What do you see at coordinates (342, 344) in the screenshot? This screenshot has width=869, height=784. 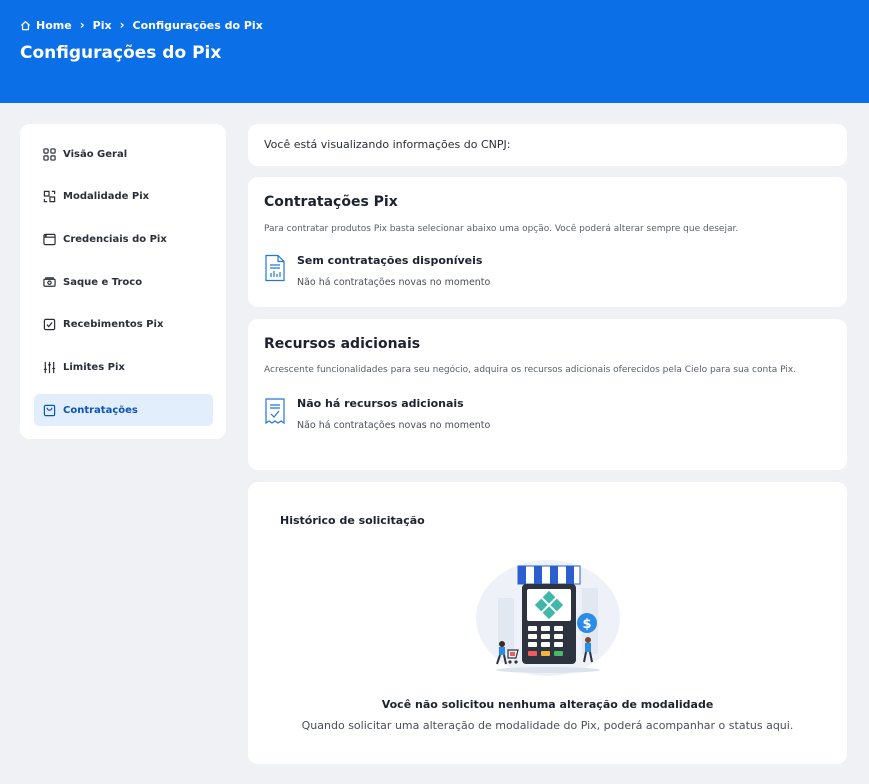 I see `card-title: Recursos adicionais` at bounding box center [342, 344].